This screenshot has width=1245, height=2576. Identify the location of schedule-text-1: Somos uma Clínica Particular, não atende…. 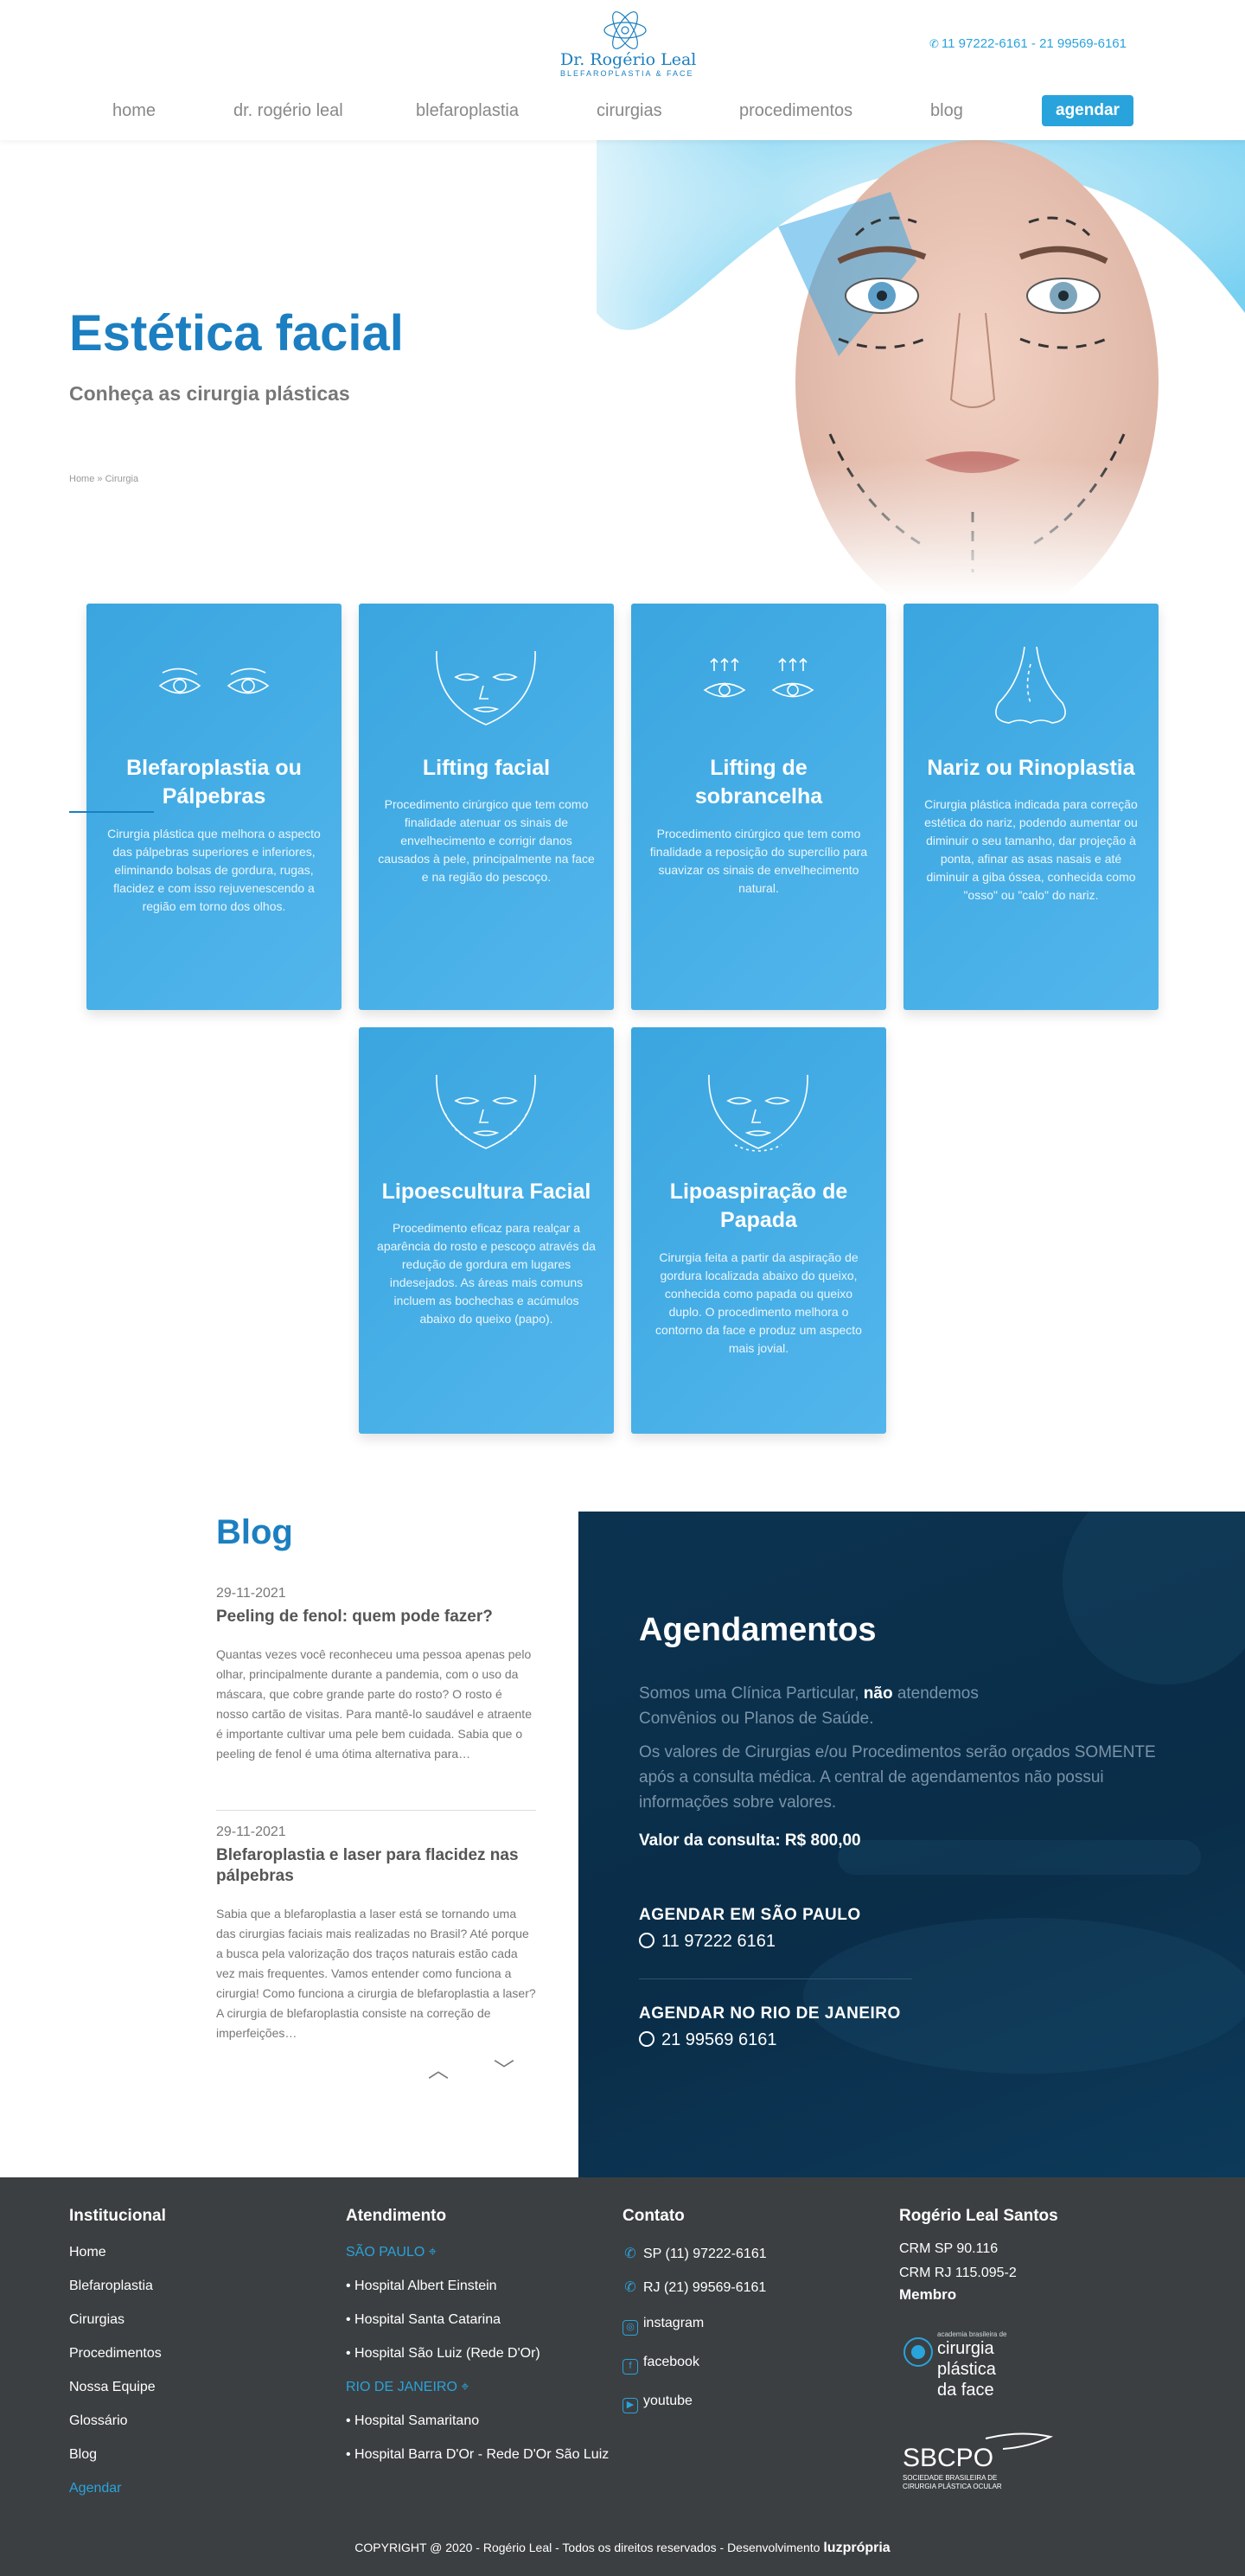
(809, 1706).